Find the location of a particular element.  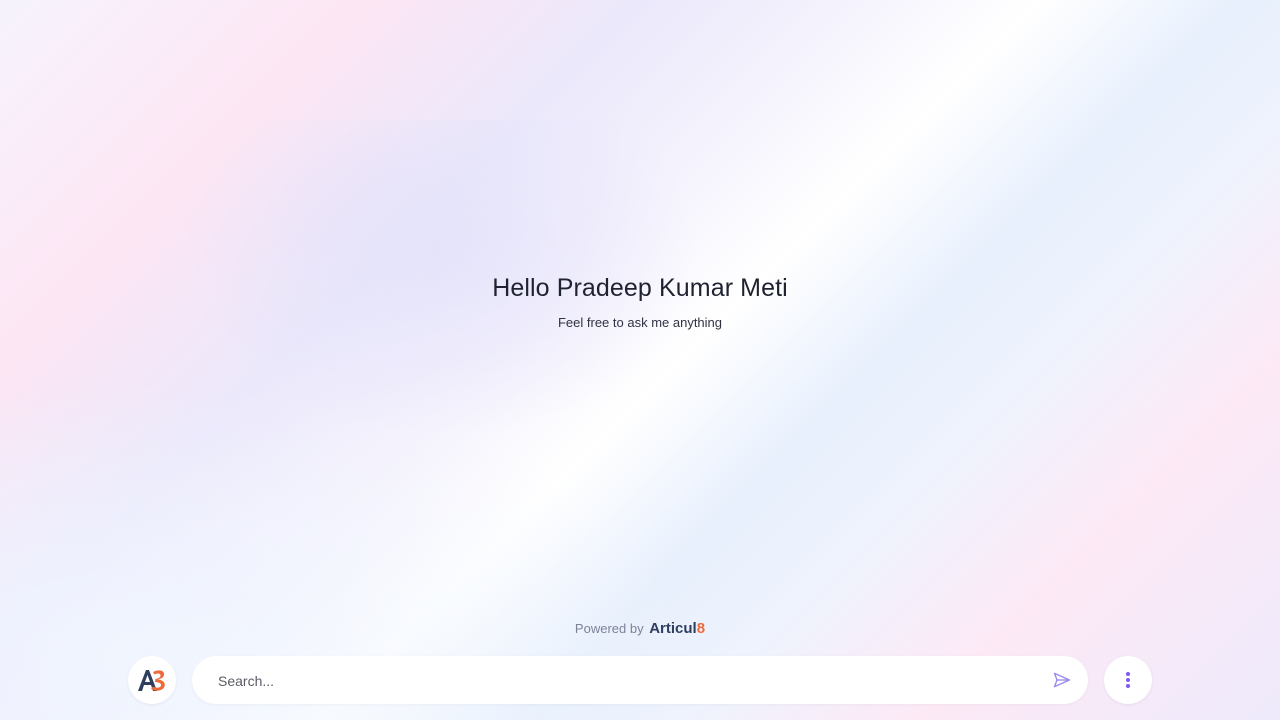

brand-logo: Articul8 is located at coordinates (677, 628).